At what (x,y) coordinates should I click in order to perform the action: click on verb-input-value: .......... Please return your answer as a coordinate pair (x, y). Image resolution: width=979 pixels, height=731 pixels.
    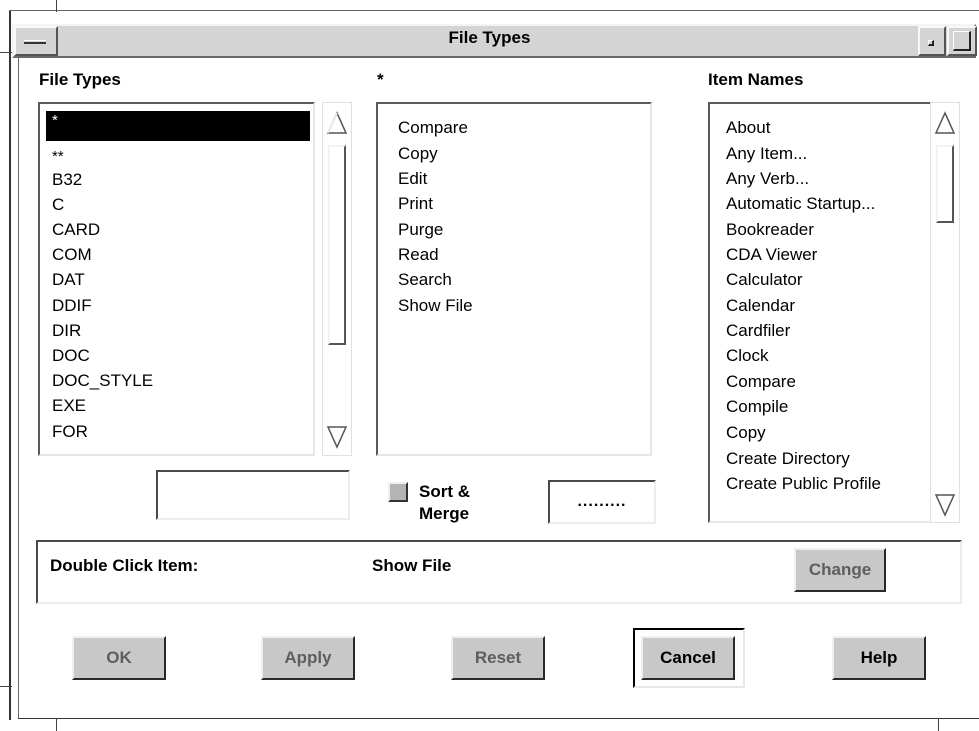
    Looking at the image, I should click on (602, 501).